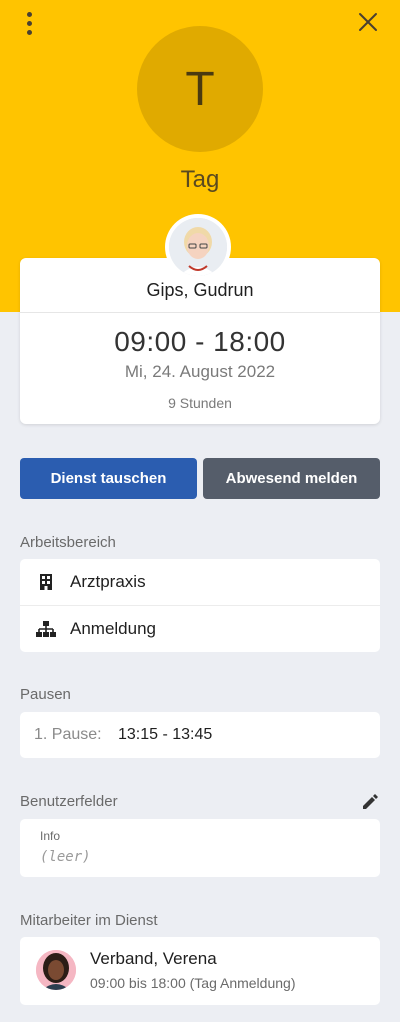 This screenshot has width=400, height=1022. What do you see at coordinates (200, 89) in the screenshot?
I see `shift-initial-badge: T` at bounding box center [200, 89].